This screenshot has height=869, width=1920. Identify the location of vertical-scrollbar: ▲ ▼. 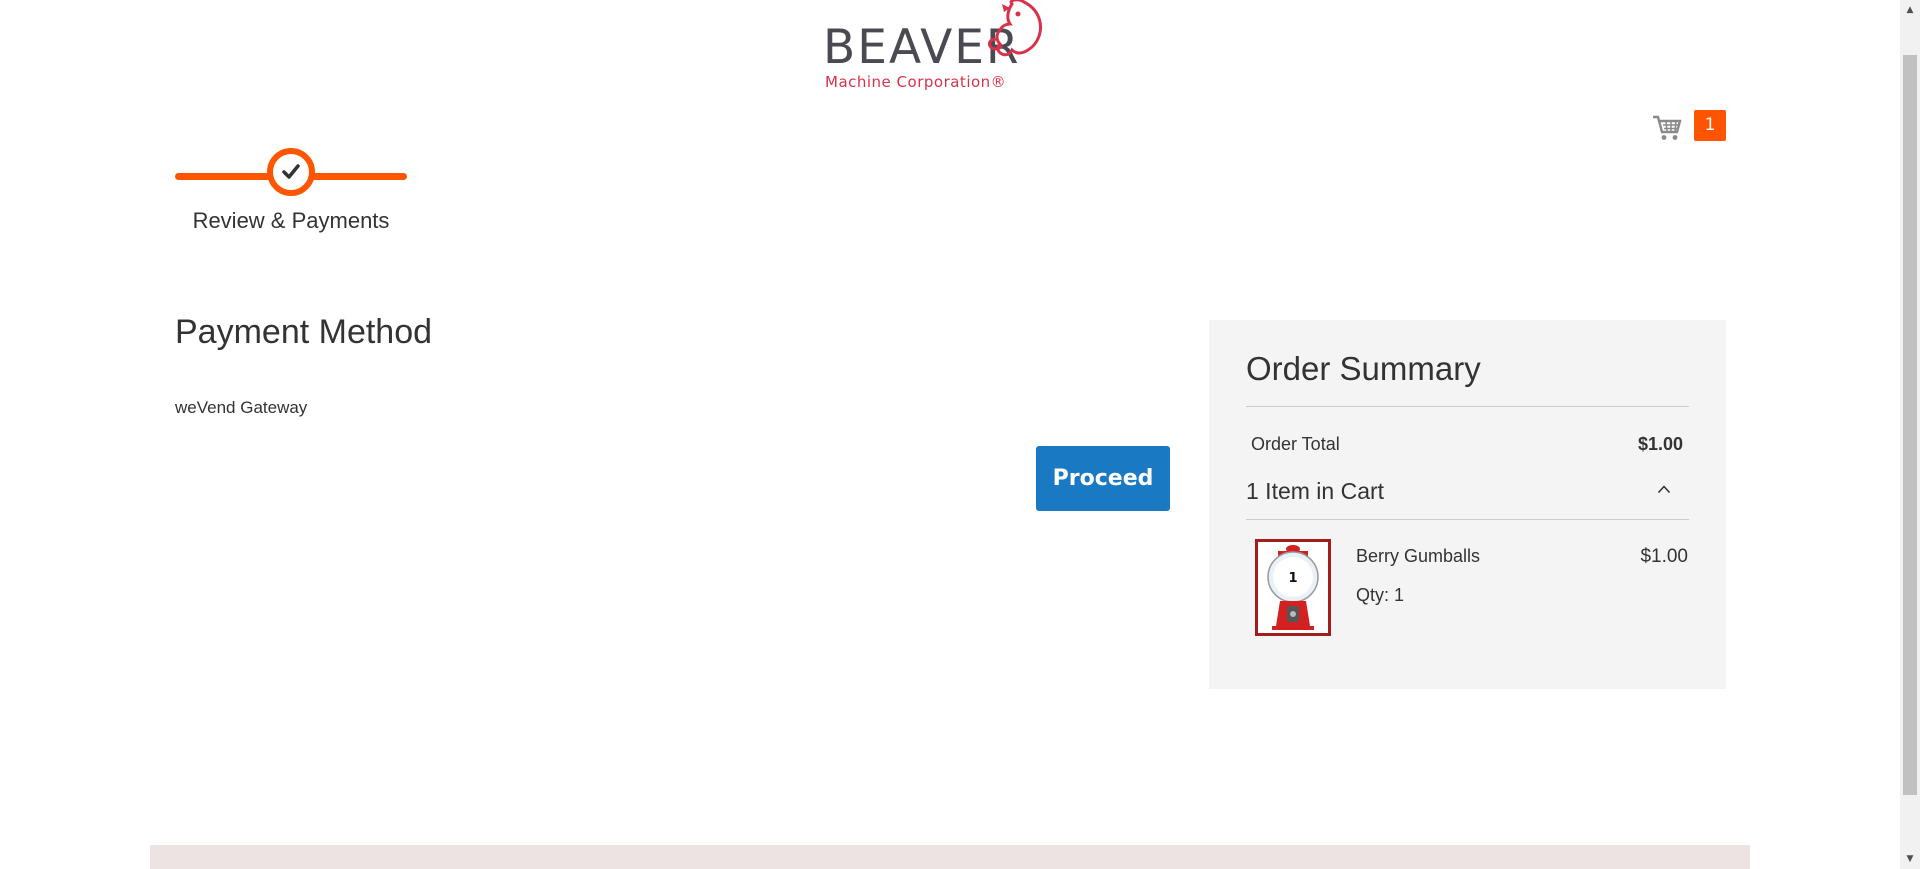
(1910, 434).